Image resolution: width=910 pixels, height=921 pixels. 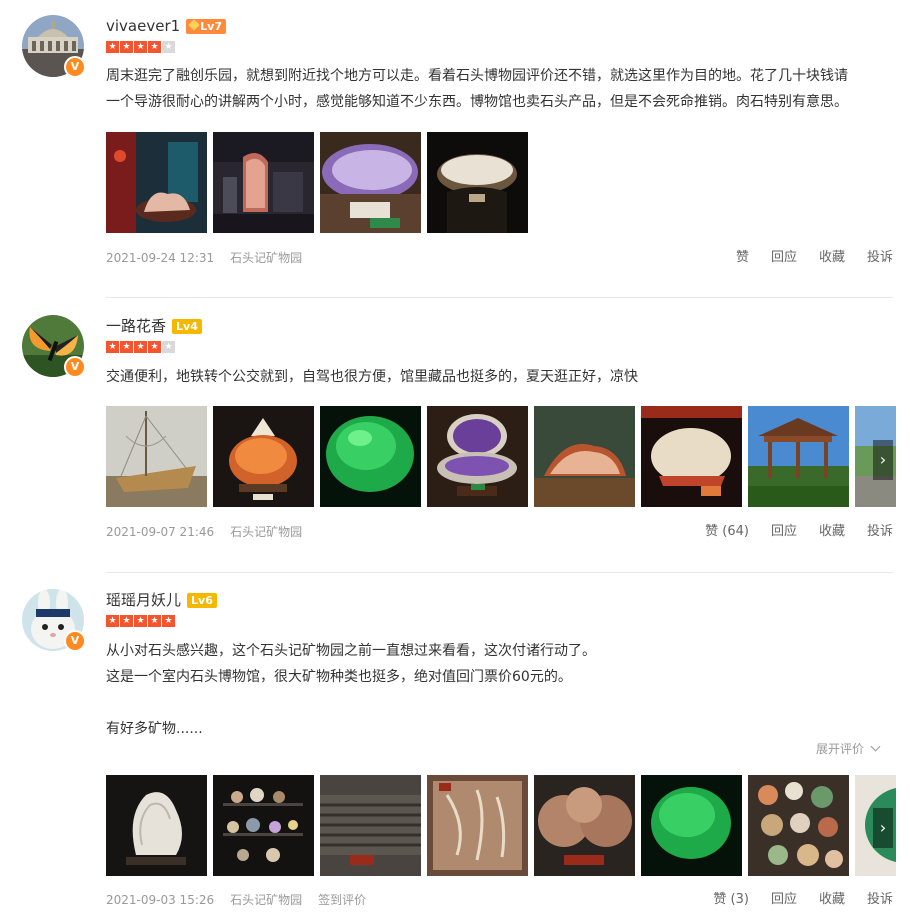 I want to click on username-text: 一路花香, so click(x=136, y=326).